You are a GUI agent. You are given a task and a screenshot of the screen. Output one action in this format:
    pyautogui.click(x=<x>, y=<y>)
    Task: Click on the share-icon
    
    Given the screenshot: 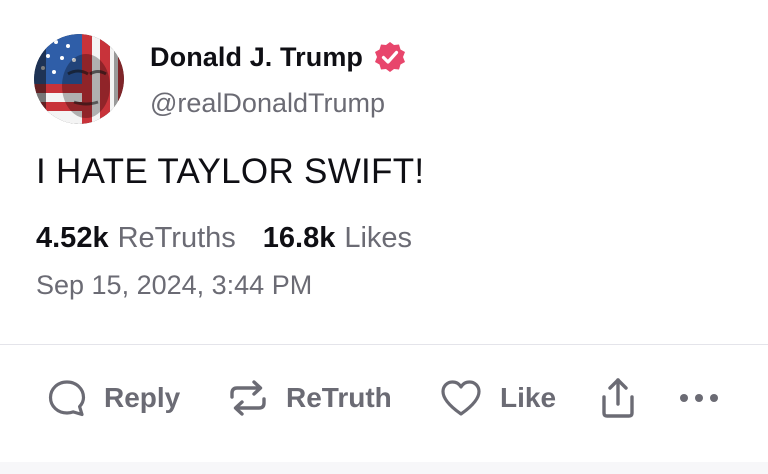 What is the action you would take?
    pyautogui.click(x=618, y=398)
    